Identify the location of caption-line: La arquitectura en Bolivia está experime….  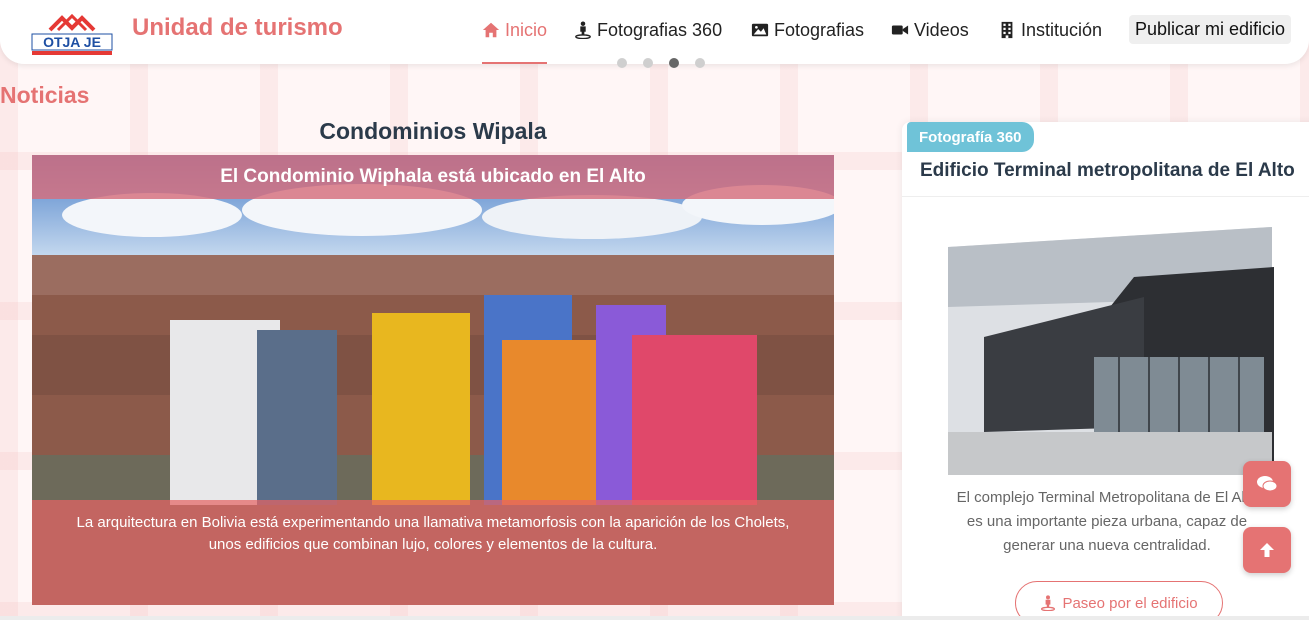
(433, 522).